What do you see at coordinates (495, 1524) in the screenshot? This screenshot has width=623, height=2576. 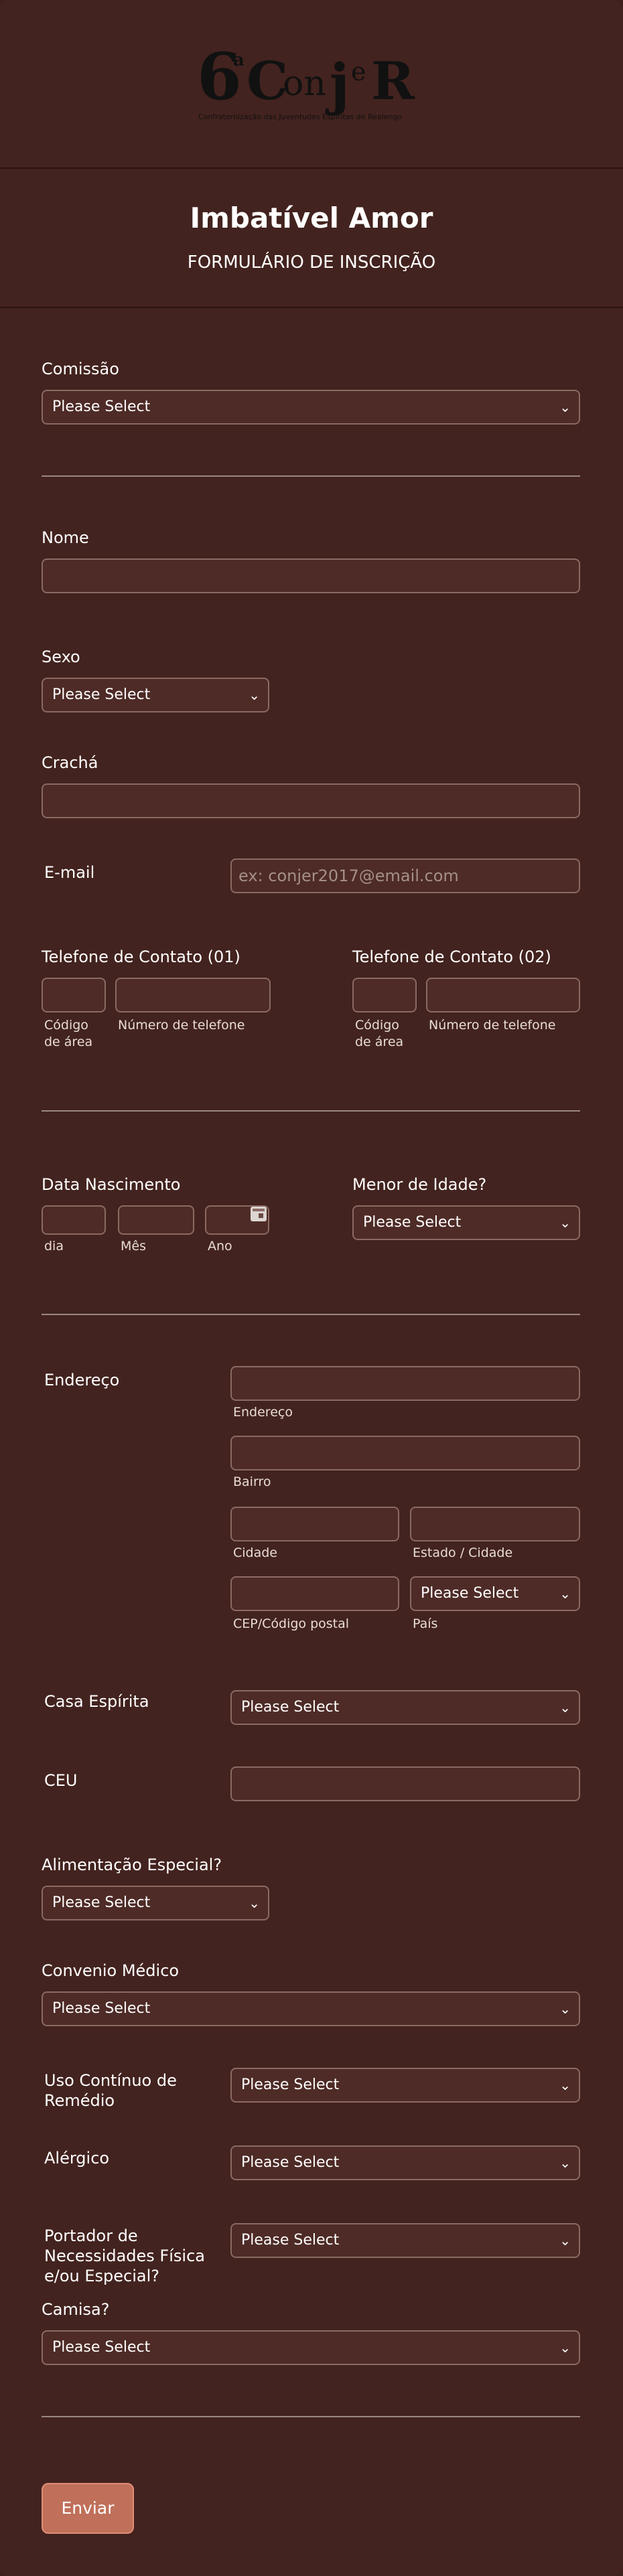 I see `estado-input` at bounding box center [495, 1524].